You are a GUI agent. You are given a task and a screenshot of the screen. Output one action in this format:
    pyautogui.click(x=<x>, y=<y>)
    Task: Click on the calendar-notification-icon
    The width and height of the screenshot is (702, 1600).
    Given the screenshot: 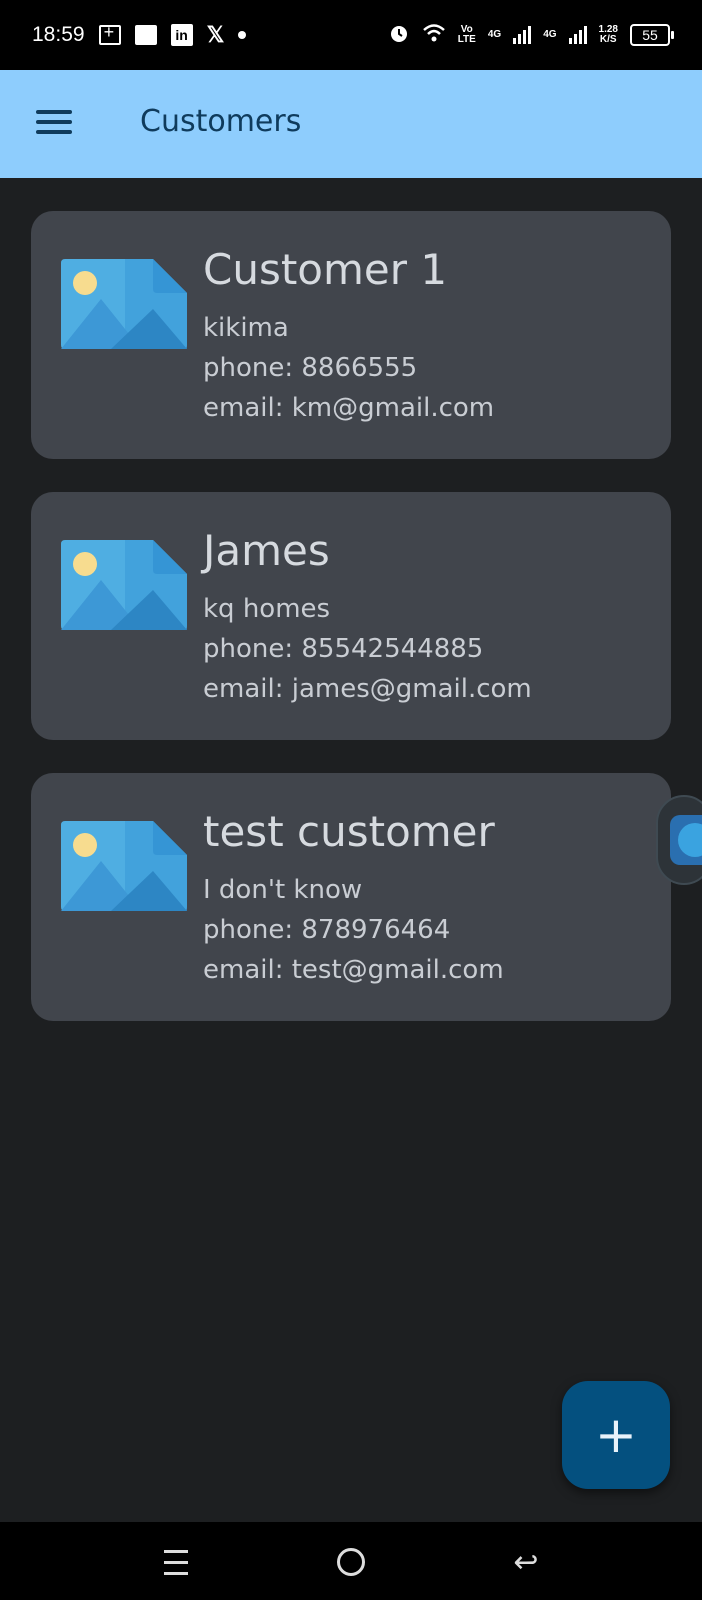 What is the action you would take?
    pyautogui.click(x=109, y=33)
    